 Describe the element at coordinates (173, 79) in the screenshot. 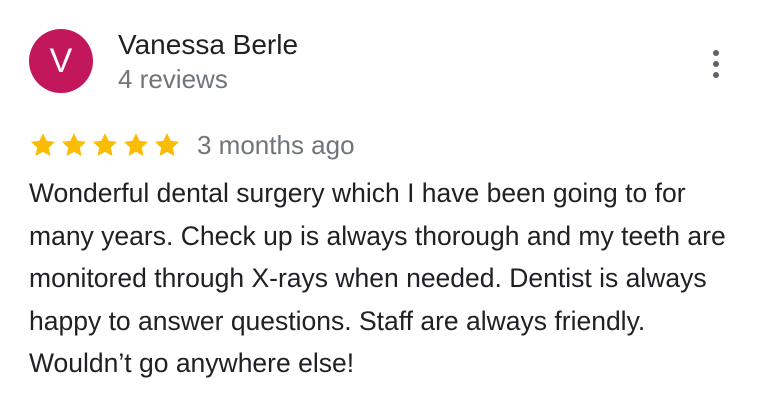

I see `review-count: 4 reviews` at that location.